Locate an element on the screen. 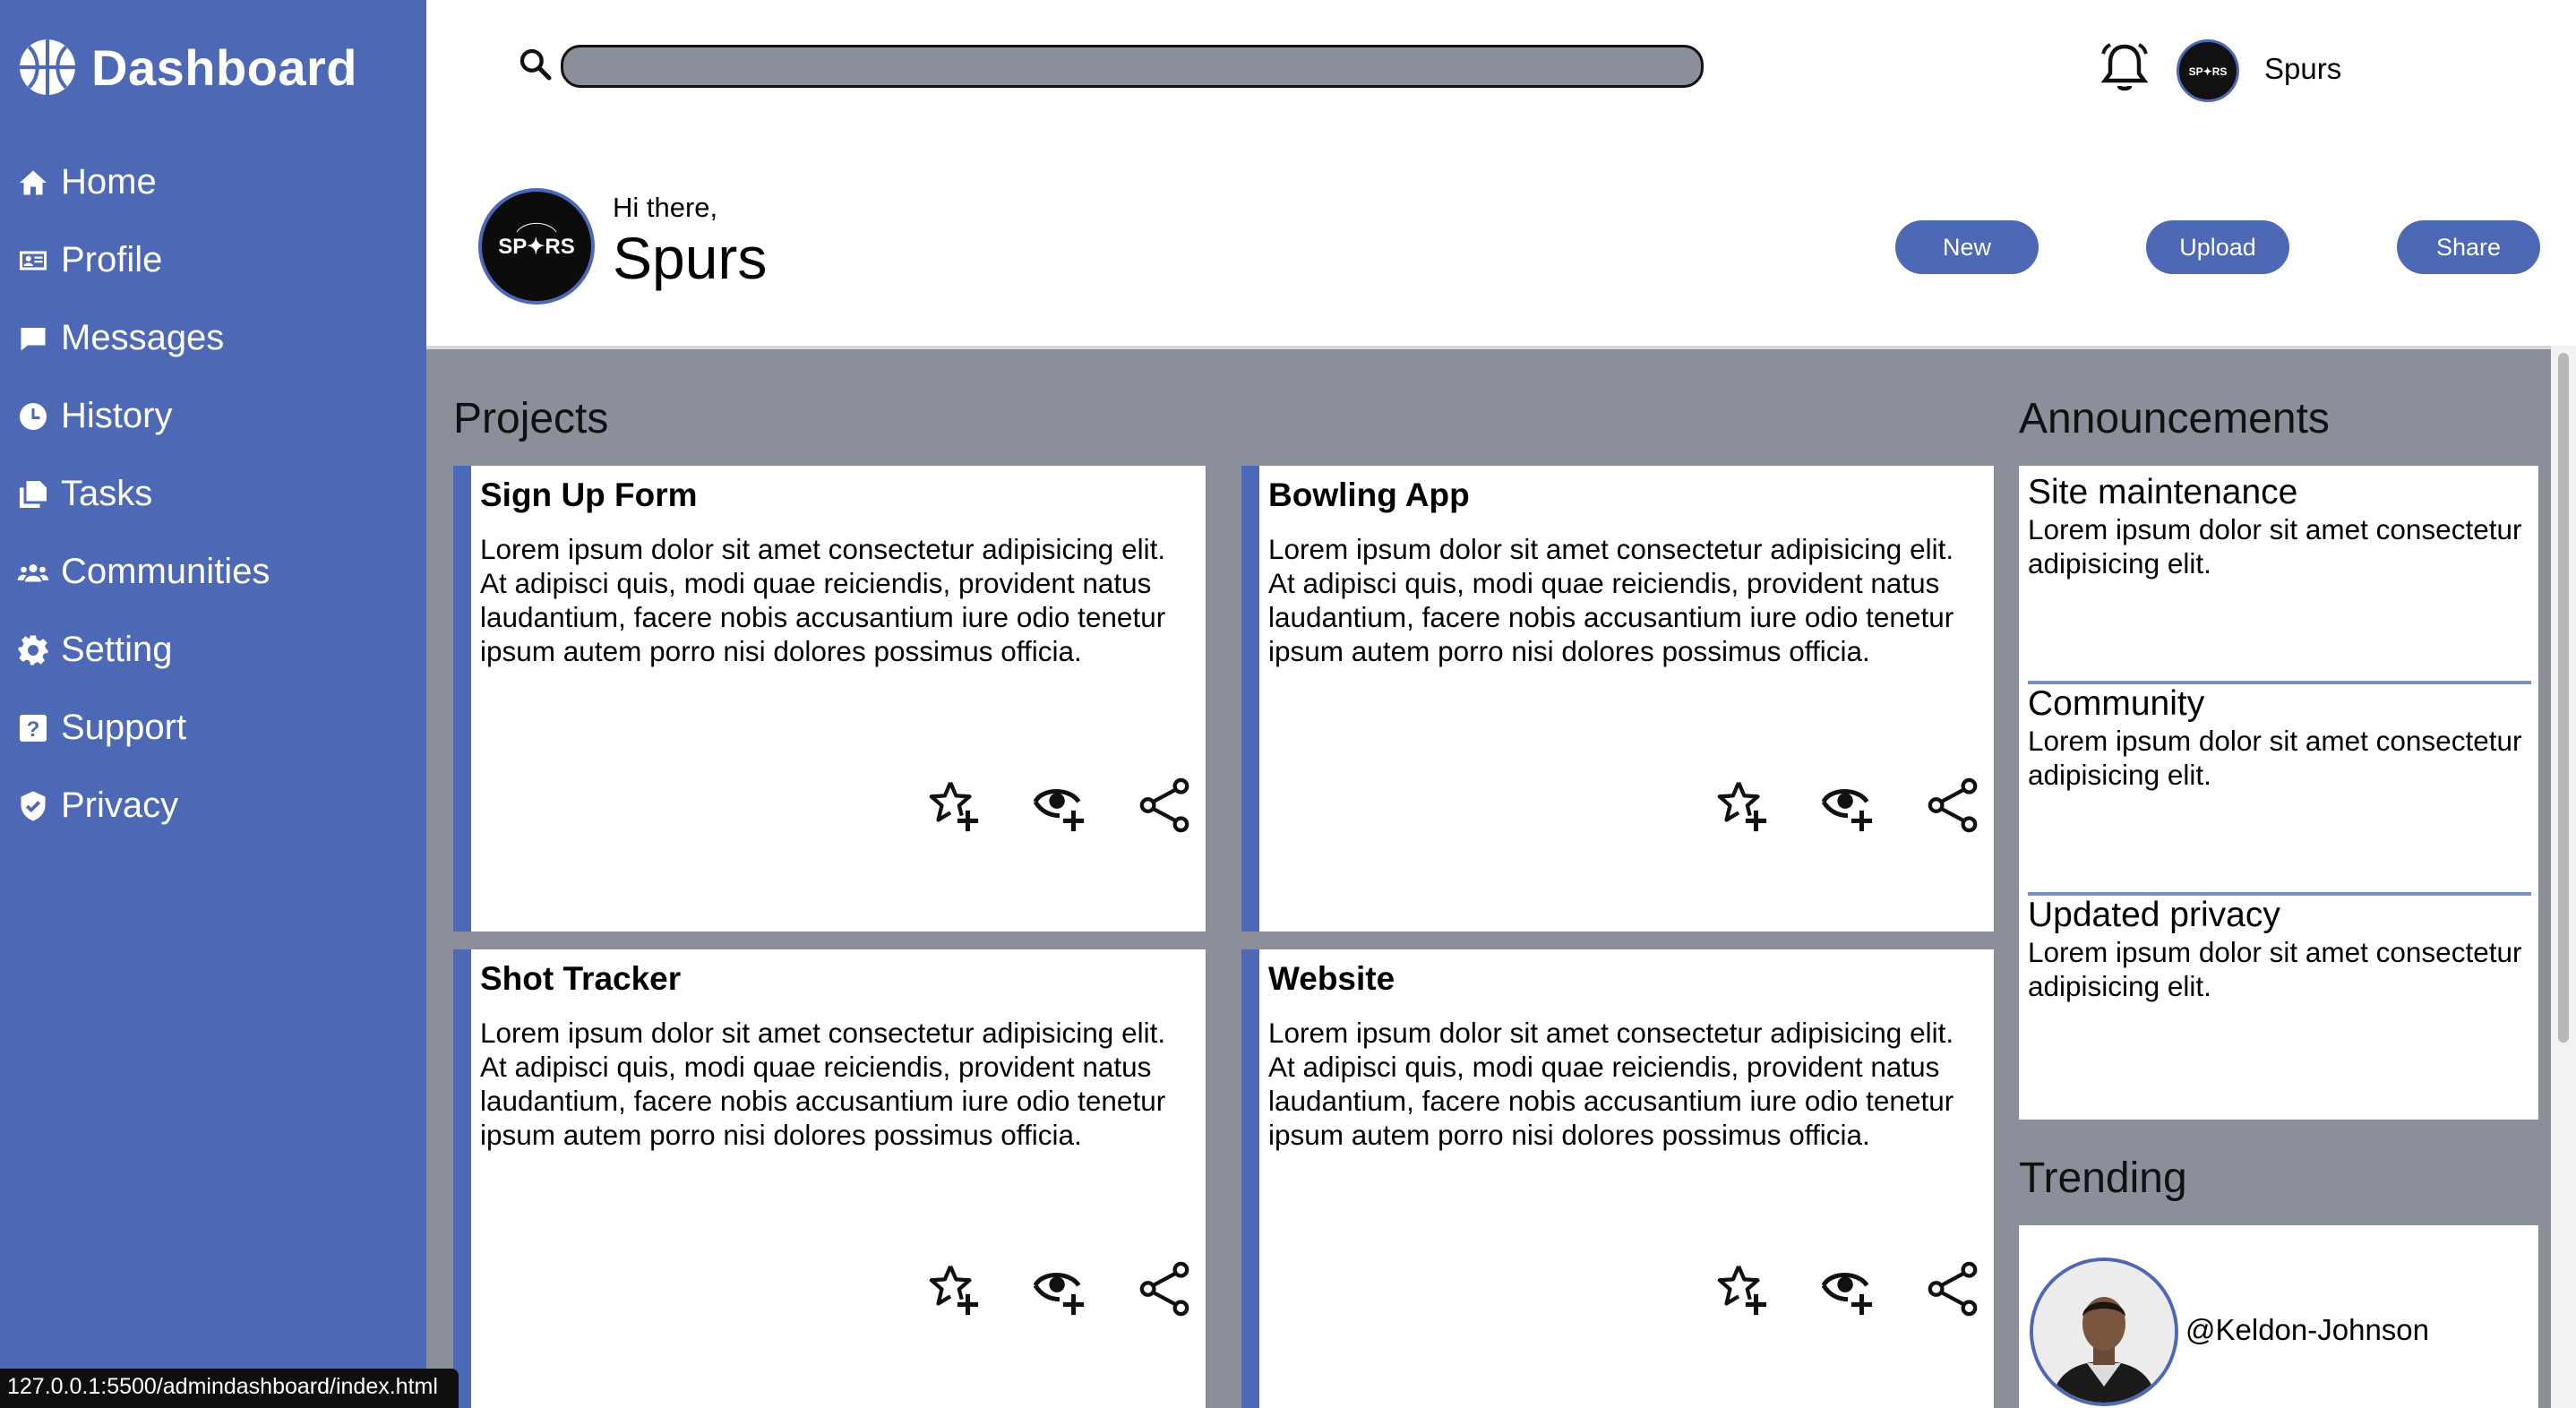  chat-icon is located at coordinates (33, 339).